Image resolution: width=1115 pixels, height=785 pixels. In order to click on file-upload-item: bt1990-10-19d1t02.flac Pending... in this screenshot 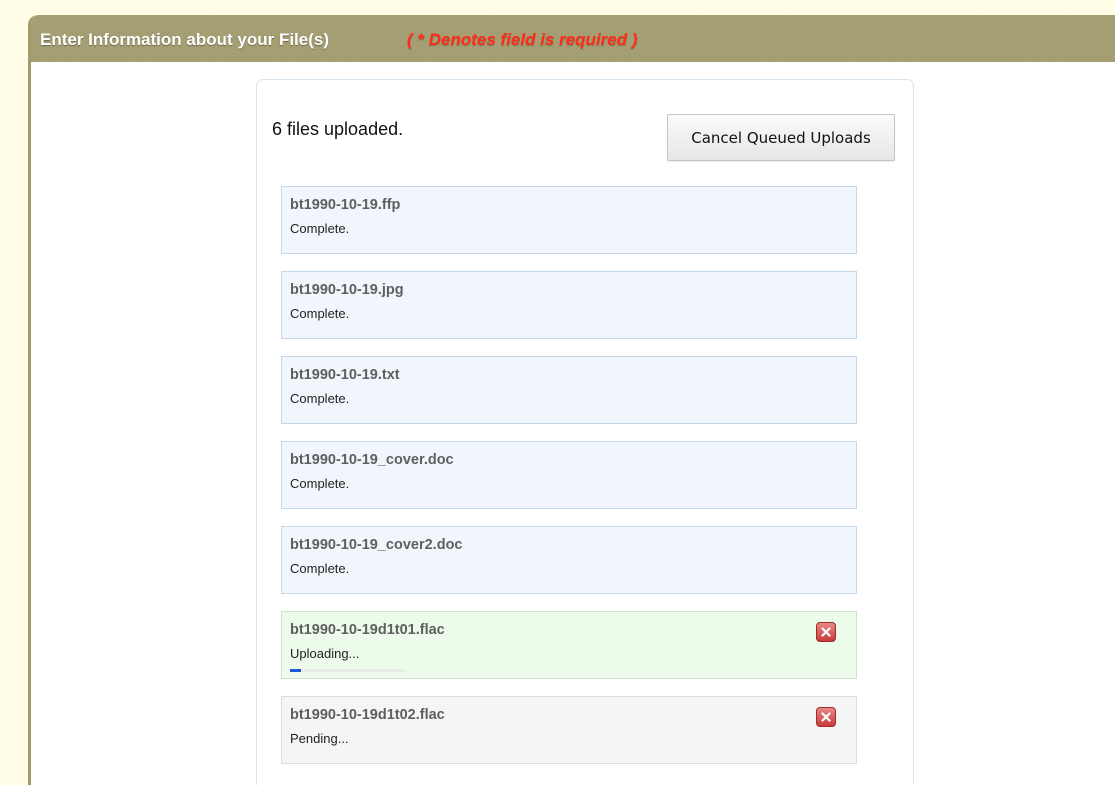, I will do `click(569, 730)`.